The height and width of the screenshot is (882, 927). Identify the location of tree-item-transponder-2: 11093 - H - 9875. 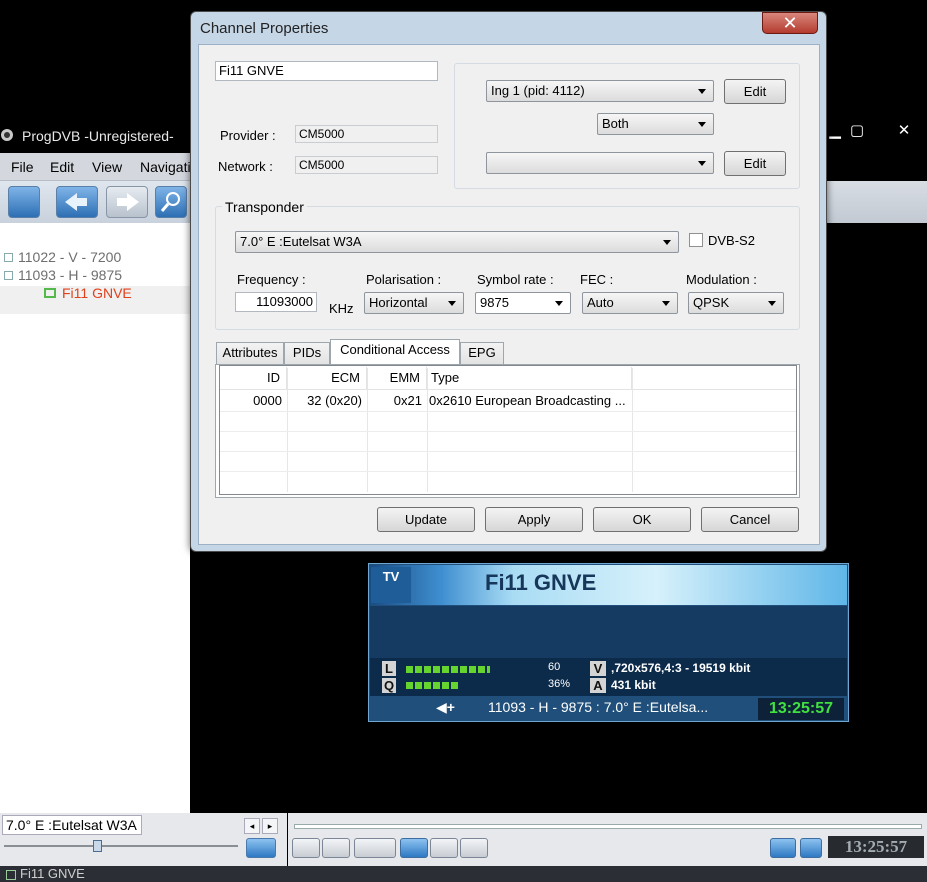
(61, 276).